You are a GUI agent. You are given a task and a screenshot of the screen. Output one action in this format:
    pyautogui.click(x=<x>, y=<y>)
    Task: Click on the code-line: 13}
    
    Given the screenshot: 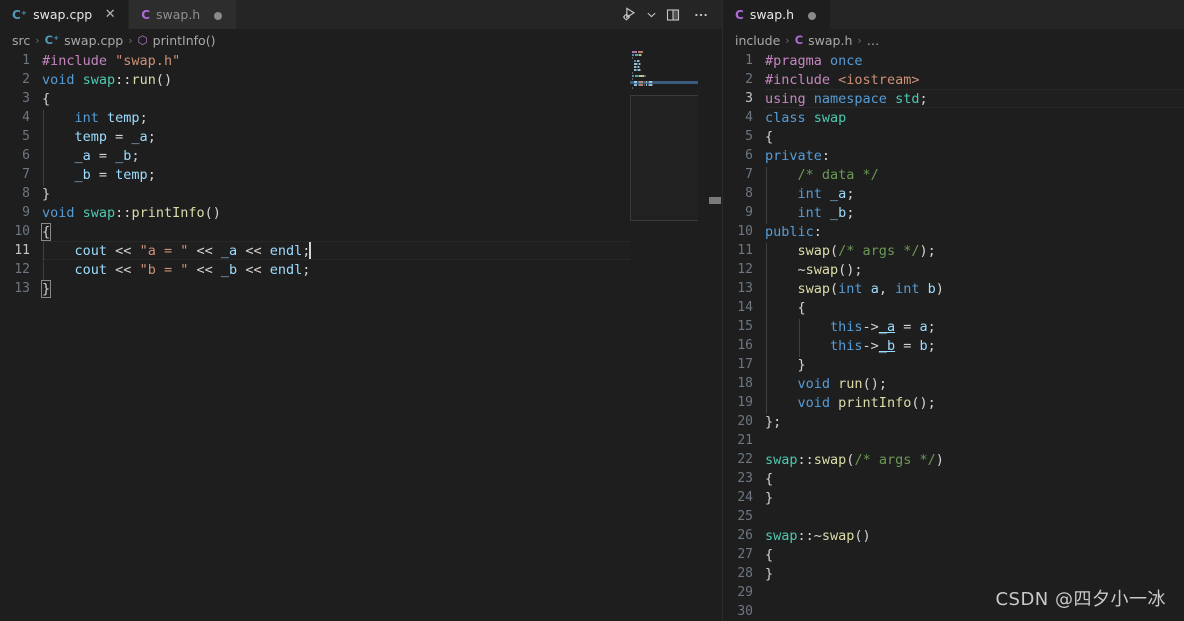 What is the action you would take?
    pyautogui.click(x=361, y=288)
    